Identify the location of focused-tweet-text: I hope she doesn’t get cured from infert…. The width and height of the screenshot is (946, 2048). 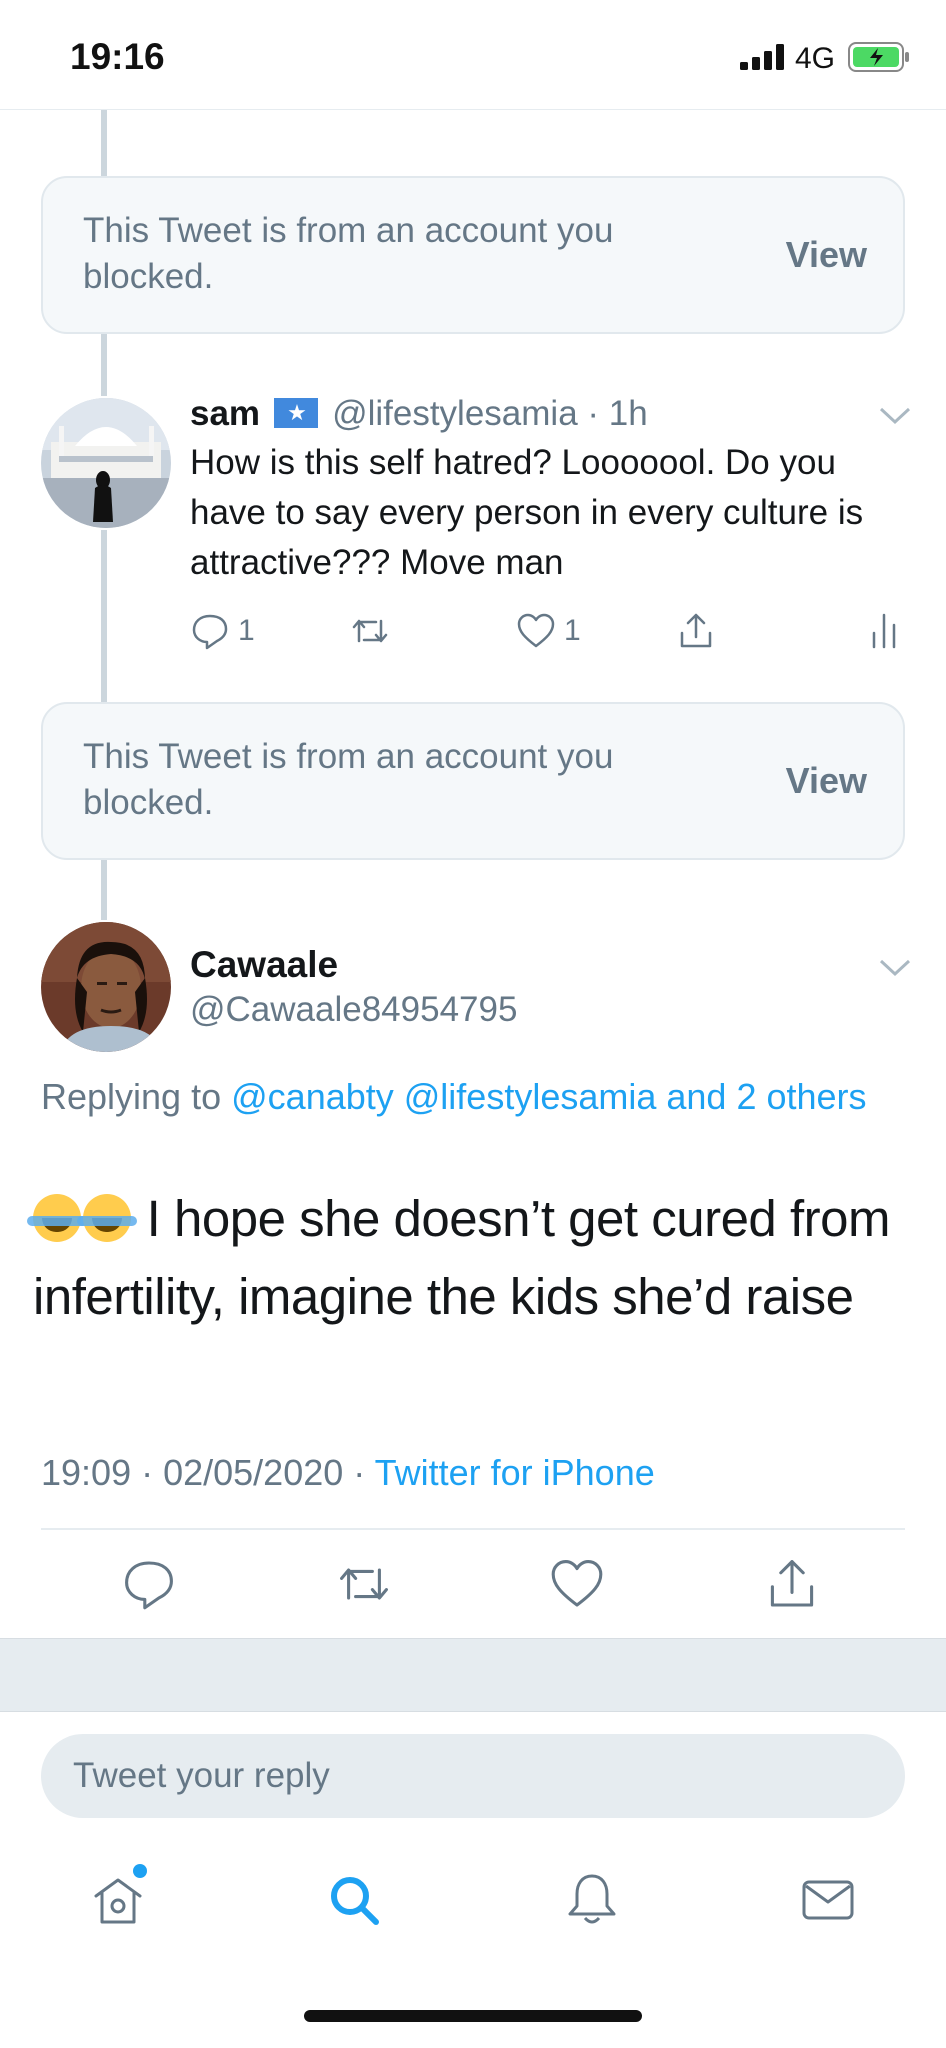
(470, 1258).